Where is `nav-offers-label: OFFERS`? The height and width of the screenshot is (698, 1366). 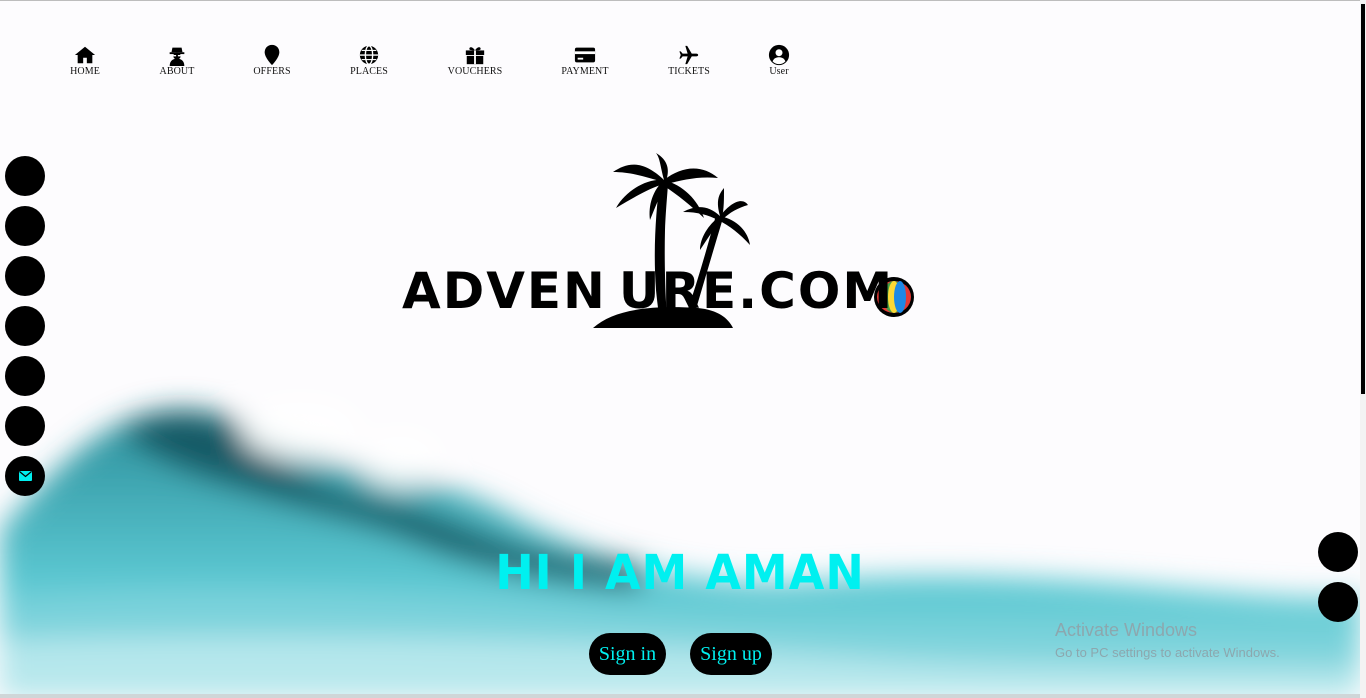
nav-offers-label: OFFERS is located at coordinates (272, 71).